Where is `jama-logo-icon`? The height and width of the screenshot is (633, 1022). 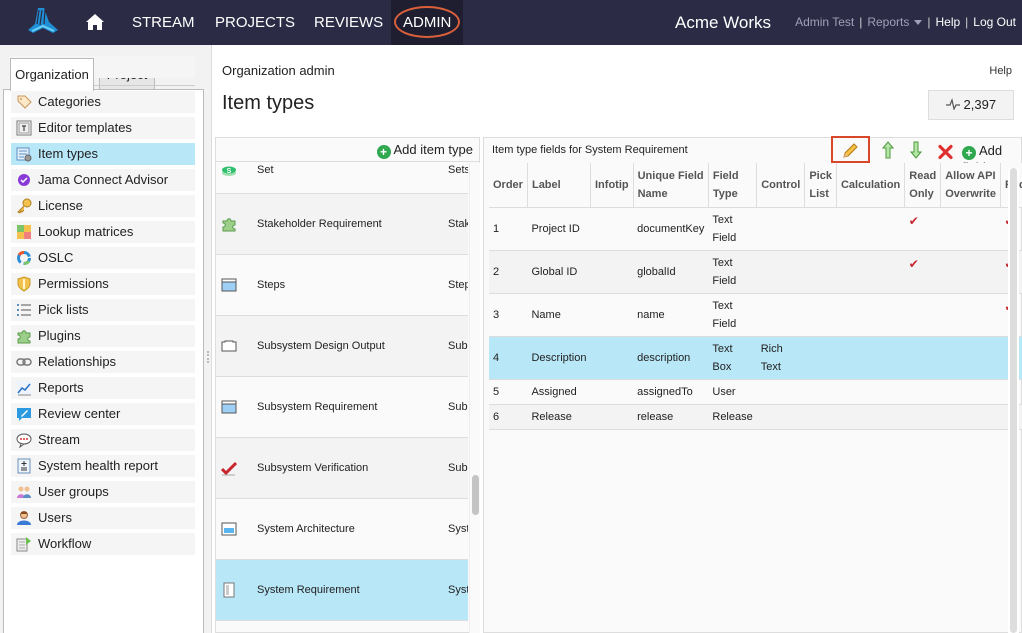
jama-logo-icon is located at coordinates (43, 22).